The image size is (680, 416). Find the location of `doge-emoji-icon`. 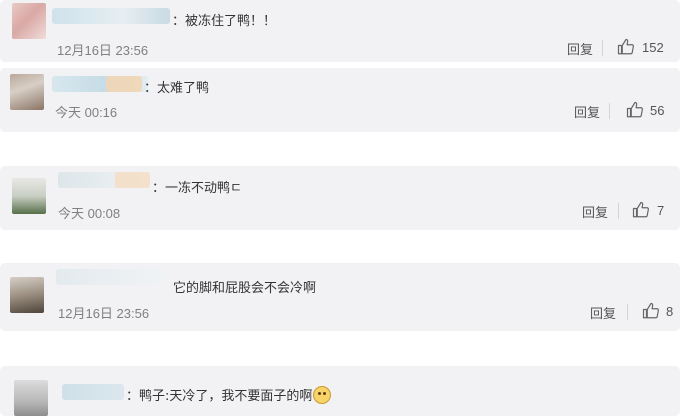

doge-emoji-icon is located at coordinates (322, 395).